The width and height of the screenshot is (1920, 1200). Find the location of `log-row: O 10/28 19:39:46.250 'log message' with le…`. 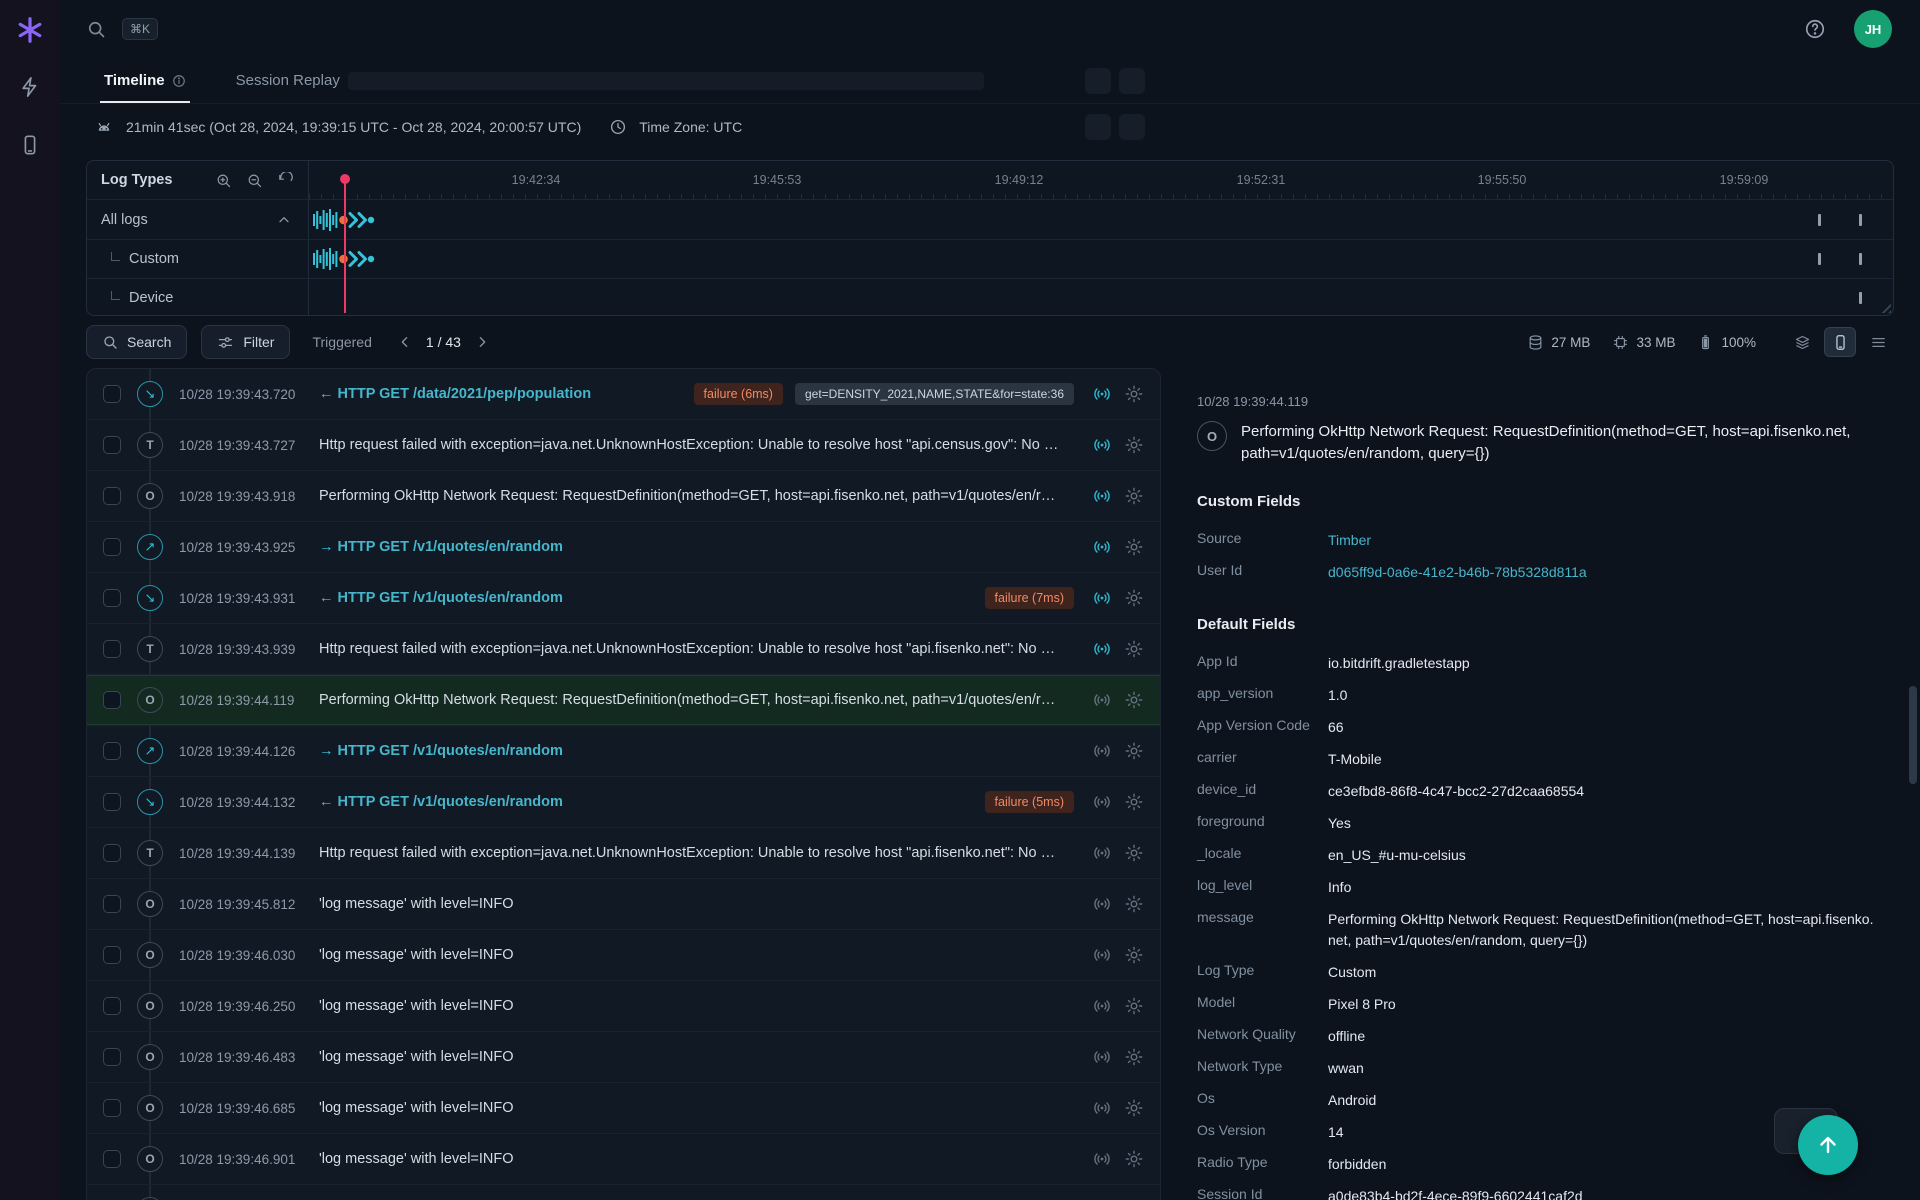

log-row: O 10/28 19:39:46.250 'log message' with le… is located at coordinates (623, 1006).